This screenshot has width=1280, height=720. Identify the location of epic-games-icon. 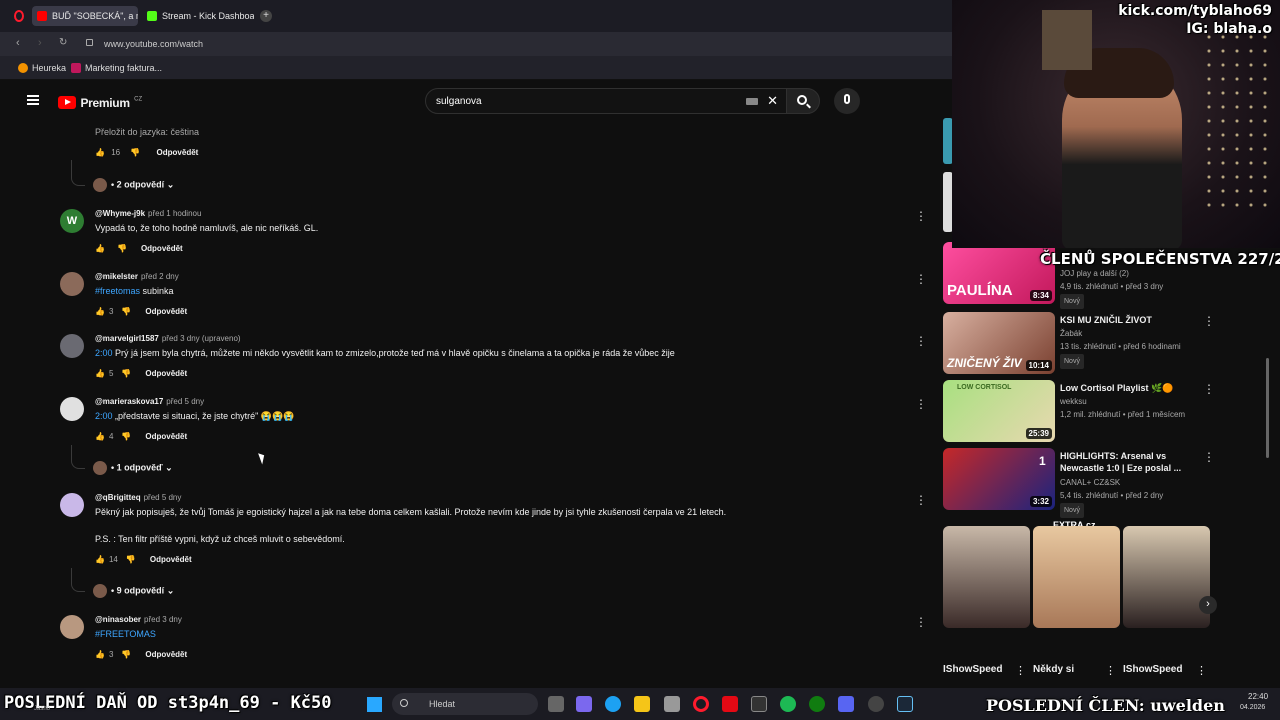
(759, 704).